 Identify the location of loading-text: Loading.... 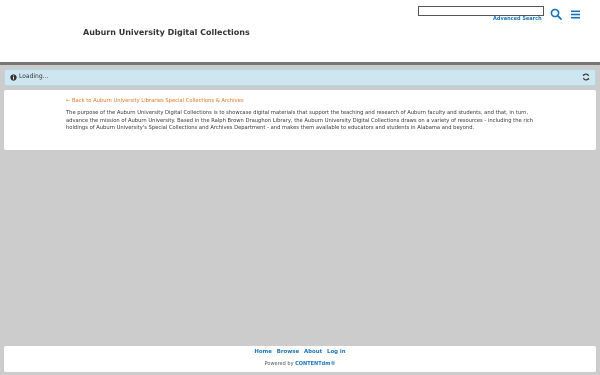
(34, 76).